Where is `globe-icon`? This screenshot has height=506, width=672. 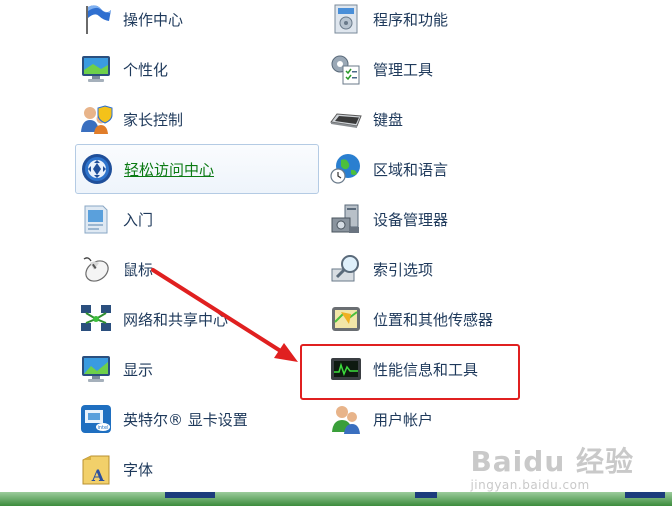
globe-icon is located at coordinates (345, 169).